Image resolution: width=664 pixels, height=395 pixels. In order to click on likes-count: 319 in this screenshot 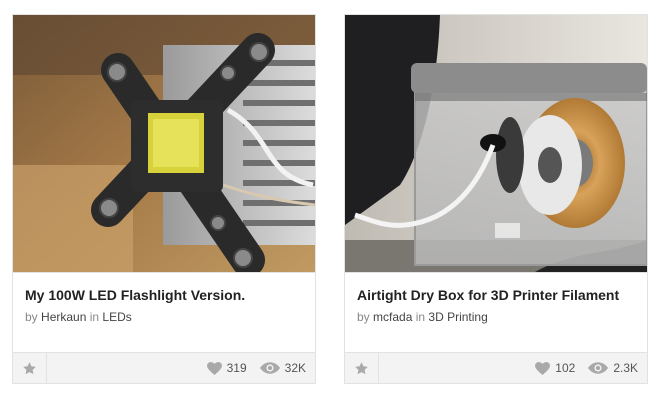, I will do `click(236, 368)`.